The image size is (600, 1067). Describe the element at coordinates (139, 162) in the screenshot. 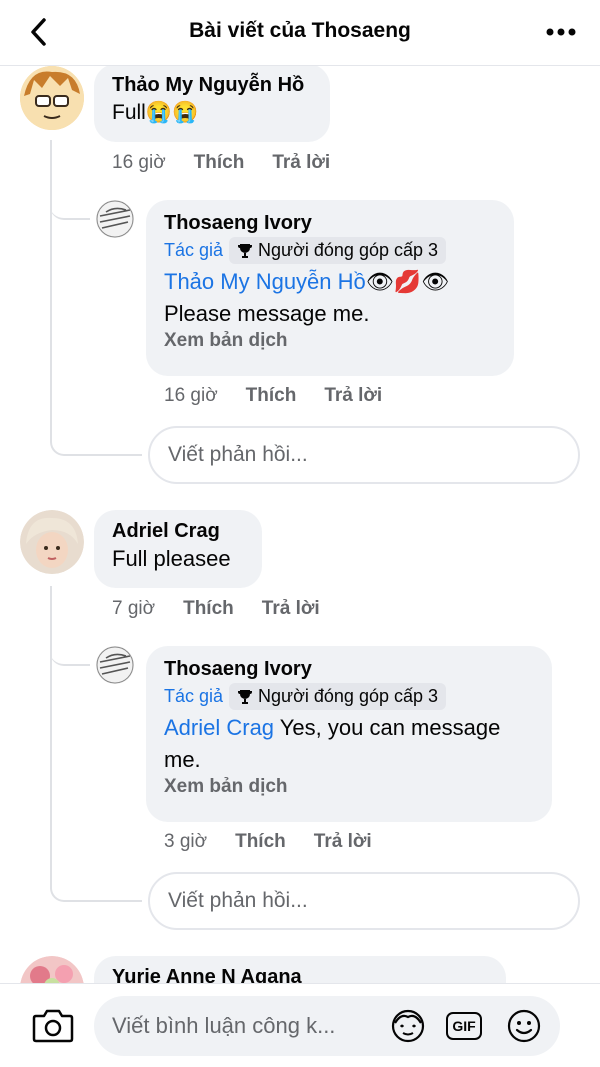

I see `comment-time: 16 giờ` at that location.